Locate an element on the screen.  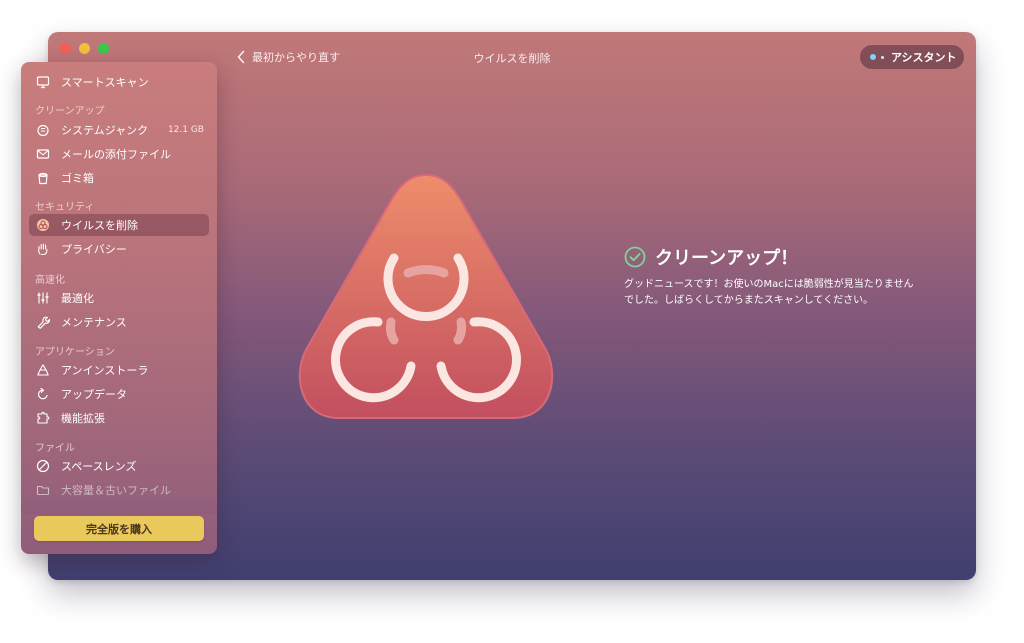
sidebar-item-extensions: 機能拡張 is located at coordinates (119, 418).